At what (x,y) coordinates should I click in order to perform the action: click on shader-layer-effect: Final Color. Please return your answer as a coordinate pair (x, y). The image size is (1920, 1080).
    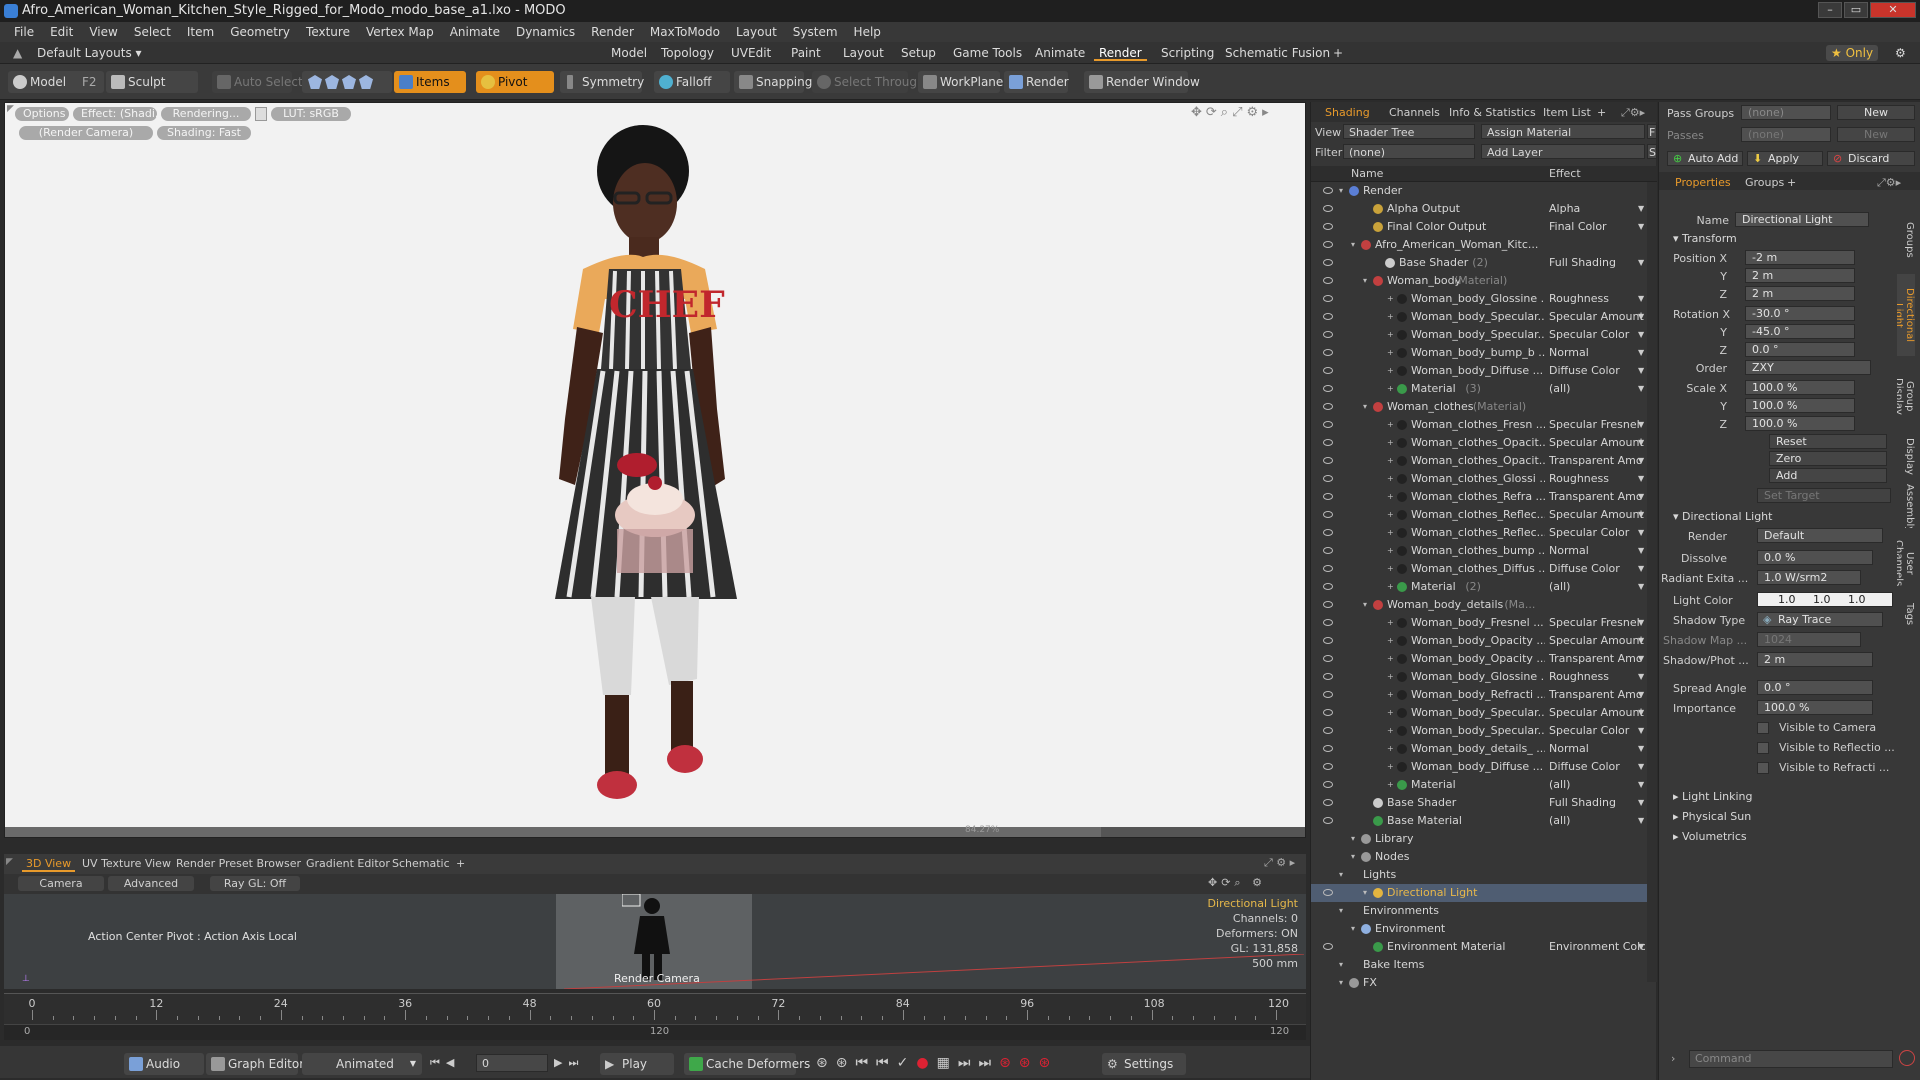
    Looking at the image, I should click on (1597, 227).